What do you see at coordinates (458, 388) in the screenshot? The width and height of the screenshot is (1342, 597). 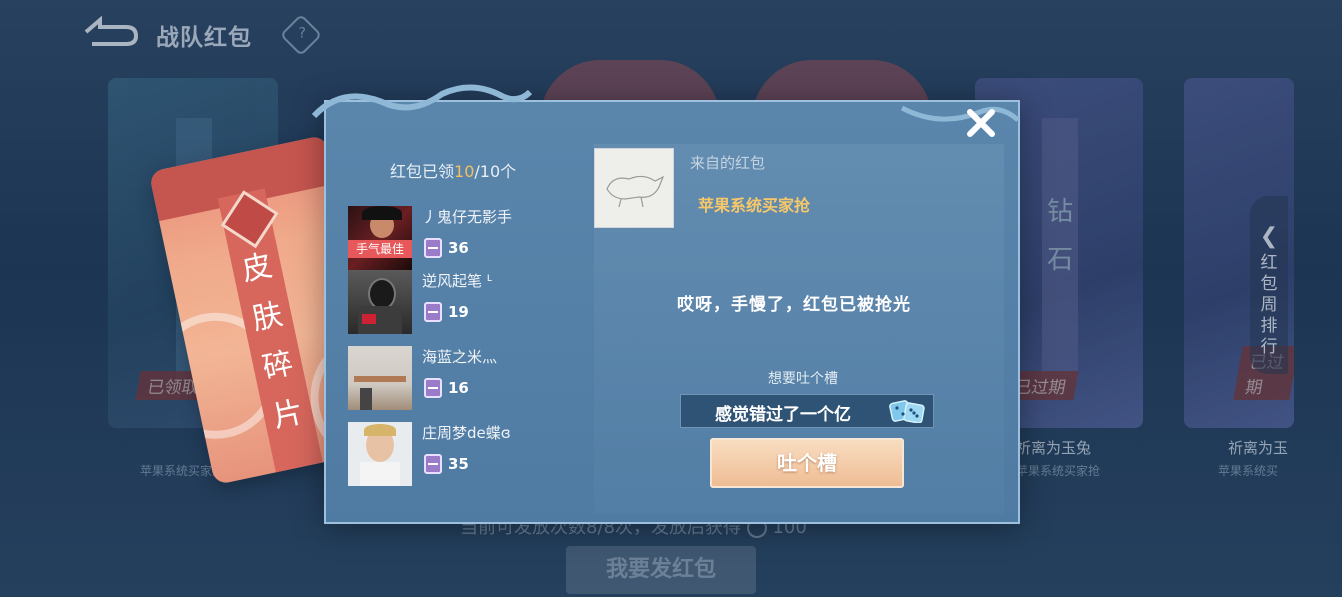 I see `claim-amount: 16` at bounding box center [458, 388].